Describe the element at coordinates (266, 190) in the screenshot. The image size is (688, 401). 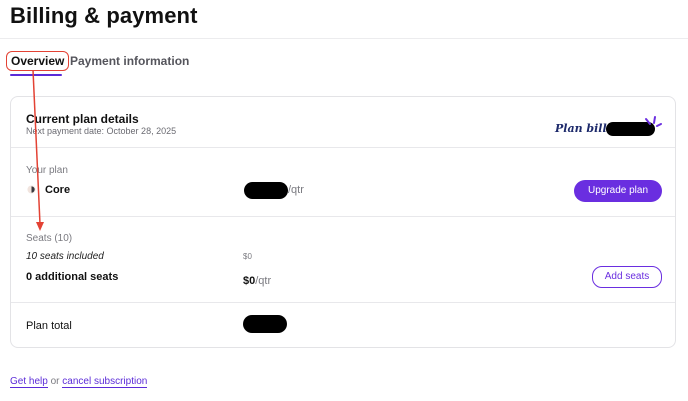
I see `plan-price-redaction` at that location.